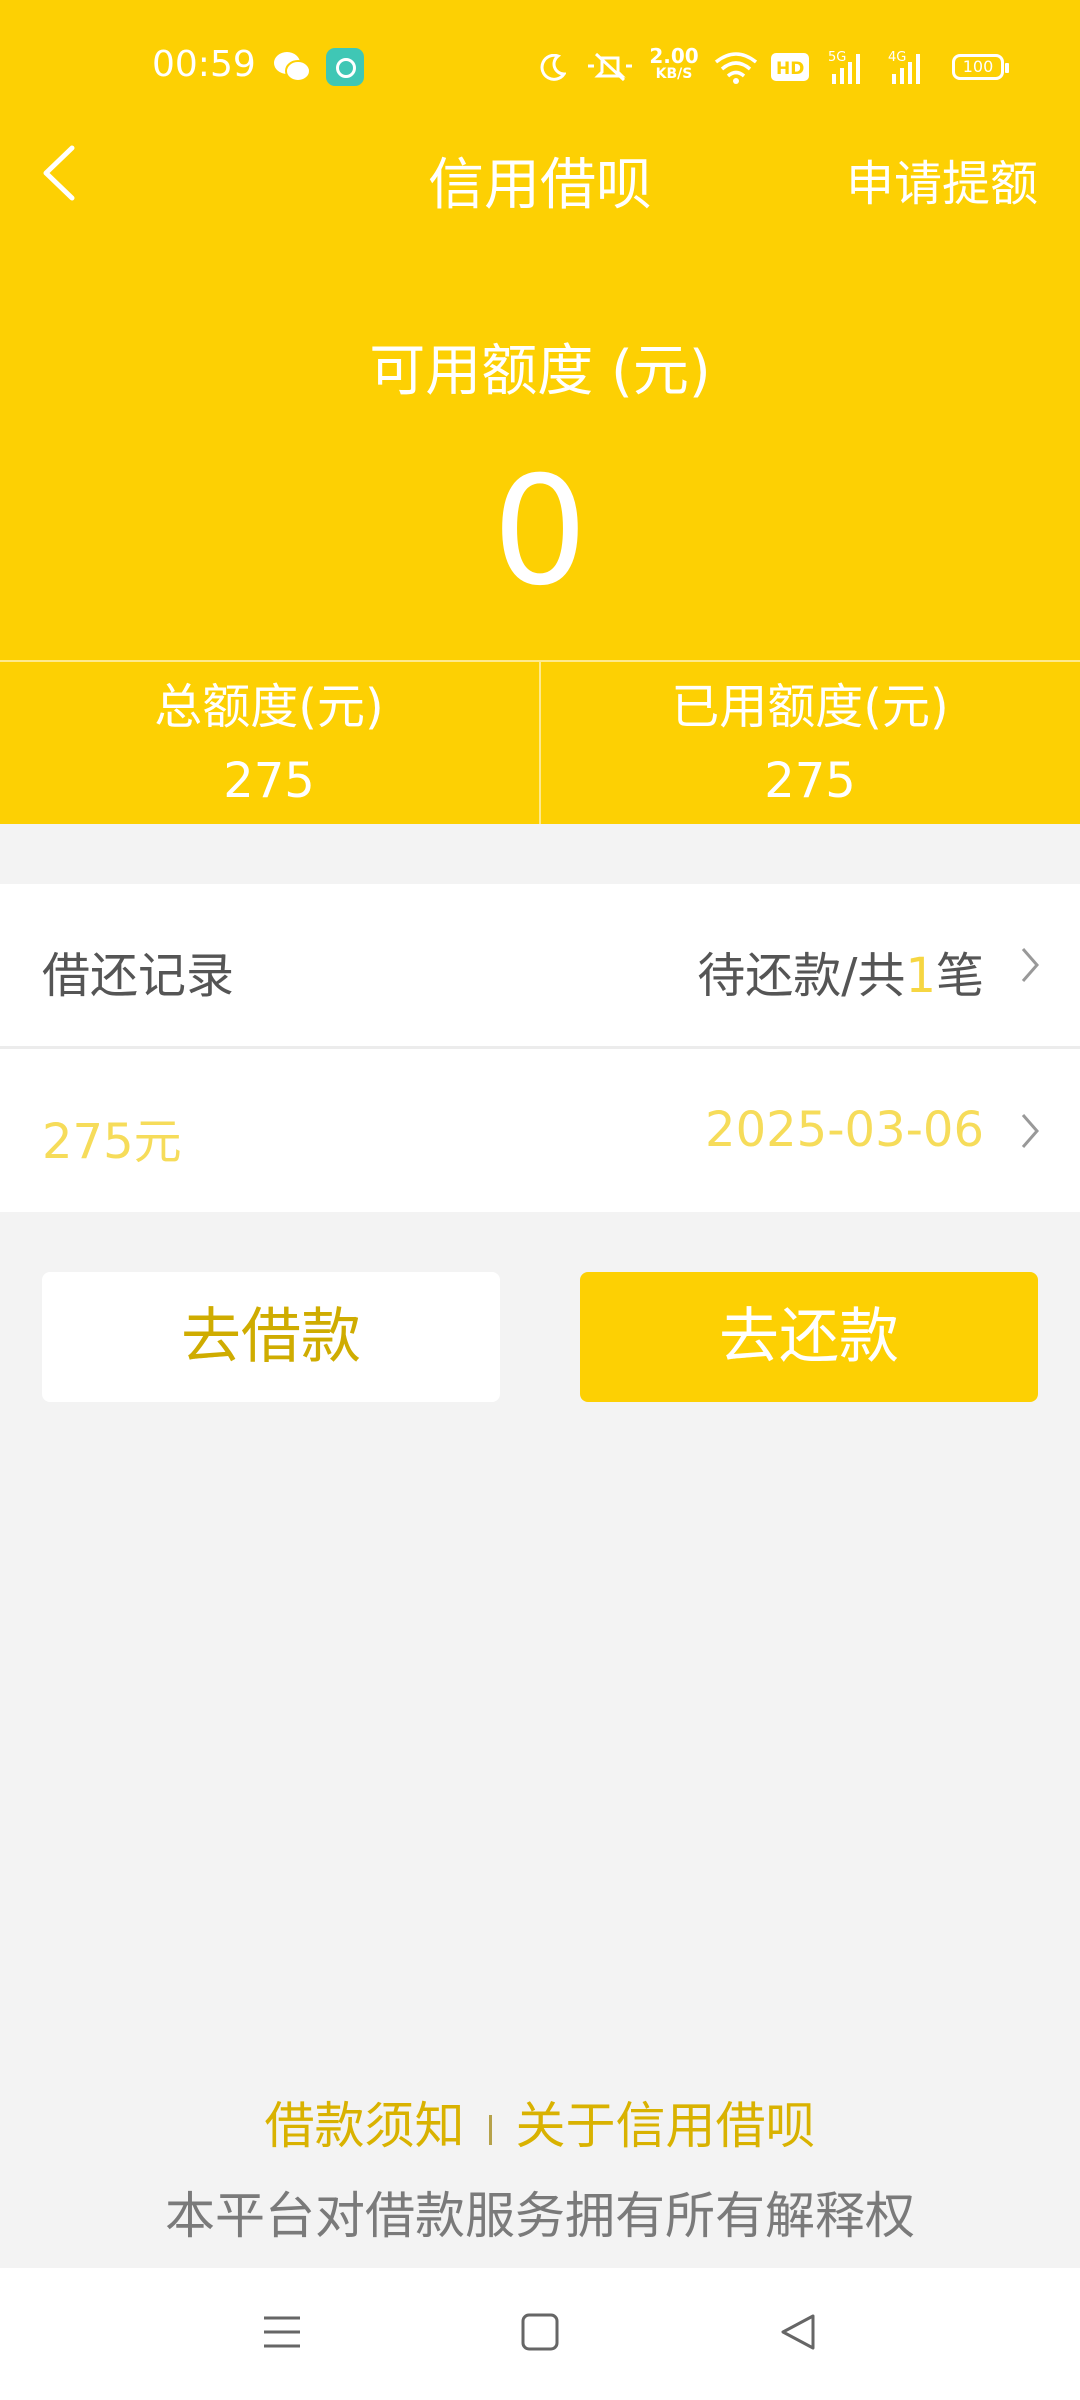  I want to click on svg-text: 5G, so click(837, 57).